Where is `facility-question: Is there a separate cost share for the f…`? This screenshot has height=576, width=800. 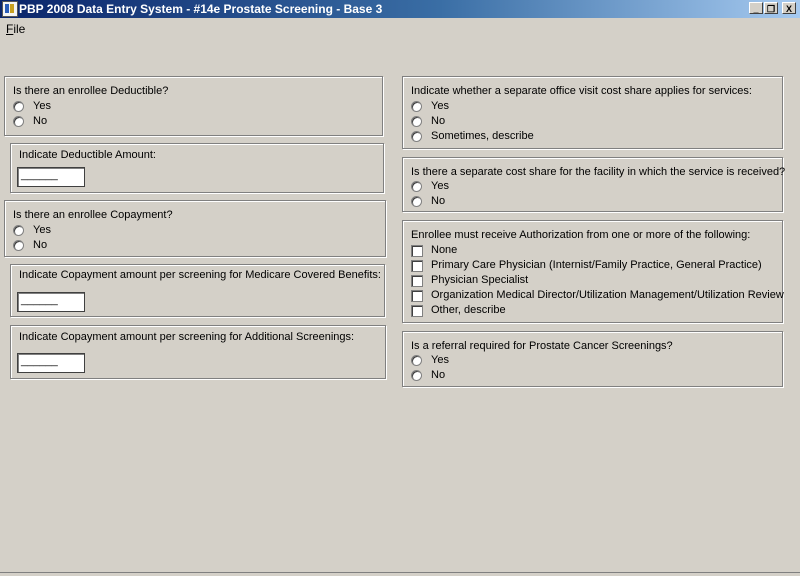
facility-question: Is there a separate cost share for the f… is located at coordinates (598, 172).